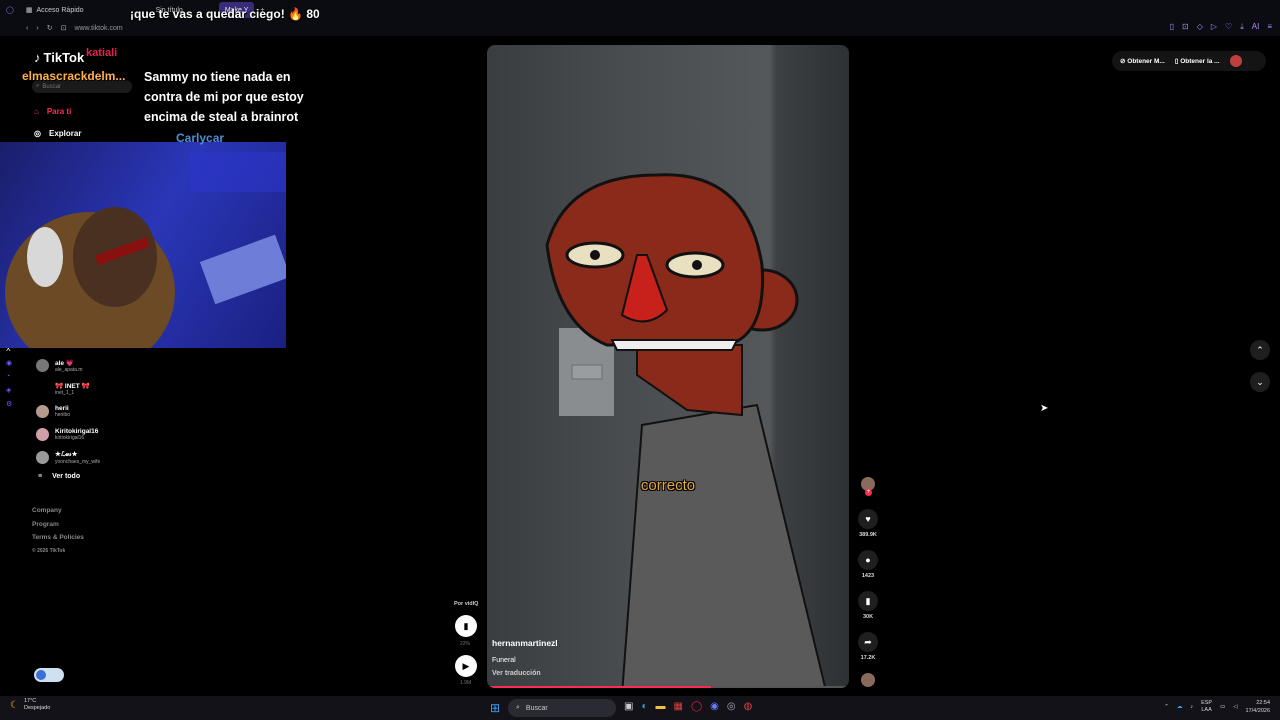 This screenshot has width=1280, height=720. I want to click on obs-icon: ◍, so click(748, 706).